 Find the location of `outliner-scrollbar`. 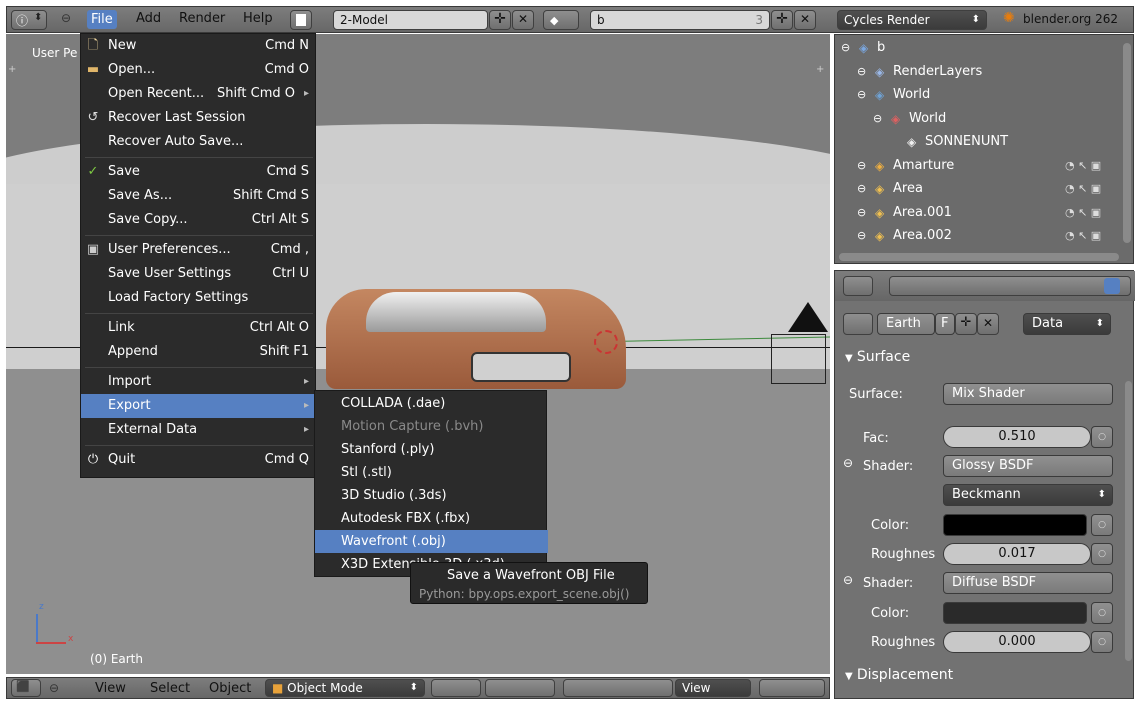

outliner-scrollbar is located at coordinates (1127, 143).